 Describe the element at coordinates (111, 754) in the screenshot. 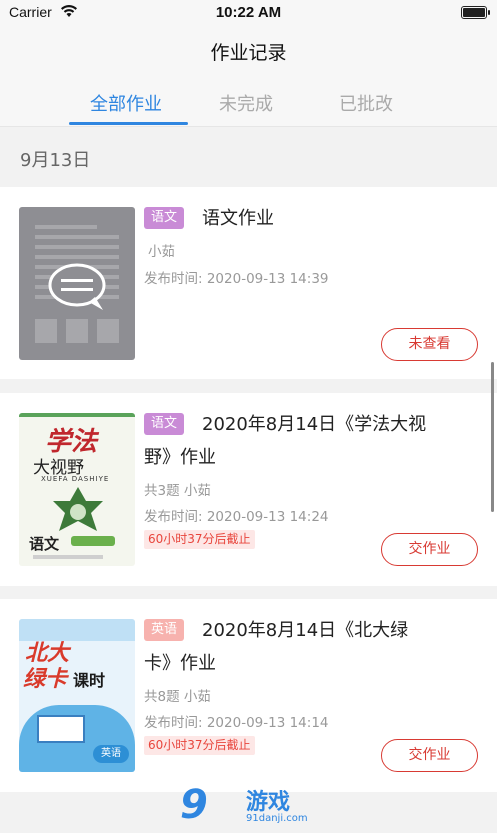

I see `cover-subject: 英语` at that location.